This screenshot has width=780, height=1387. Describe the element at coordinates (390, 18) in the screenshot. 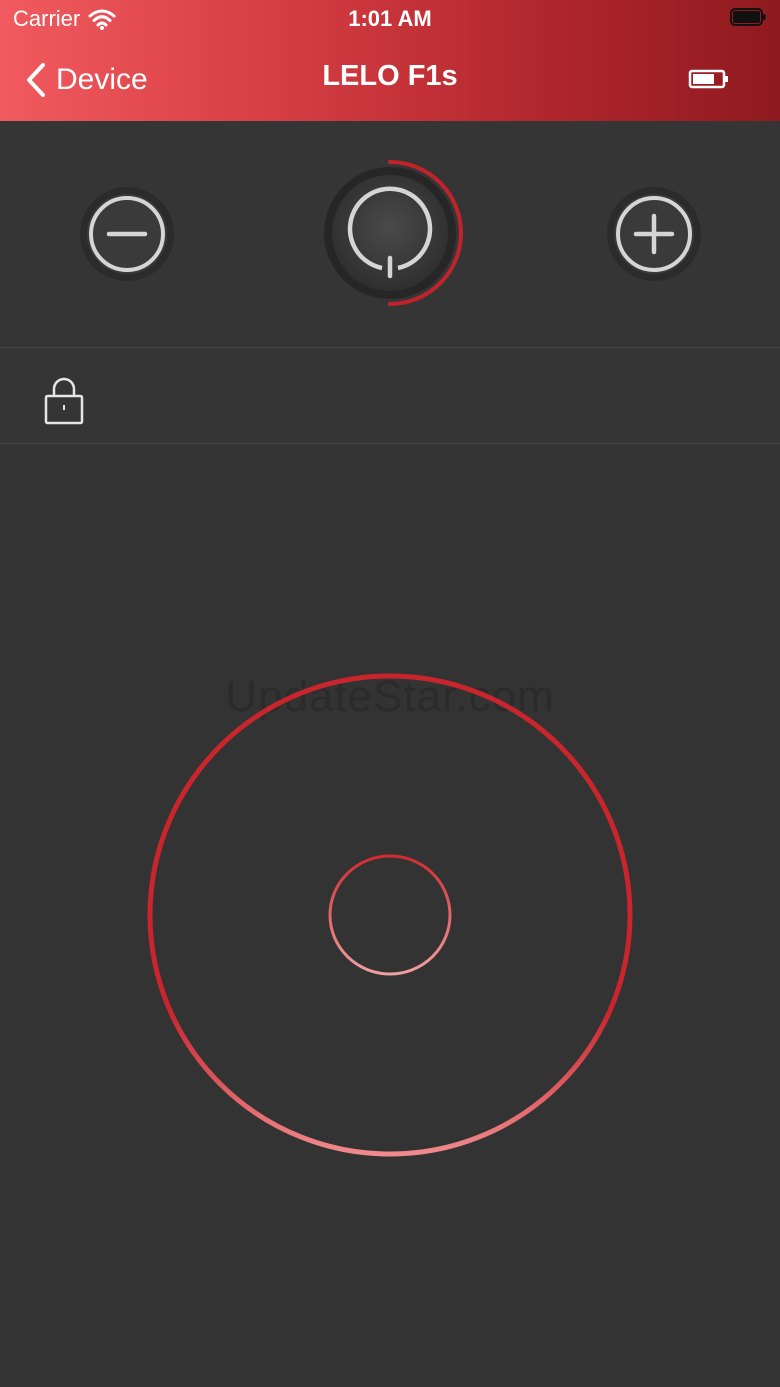

I see `status-time: 1:01 AM` at that location.